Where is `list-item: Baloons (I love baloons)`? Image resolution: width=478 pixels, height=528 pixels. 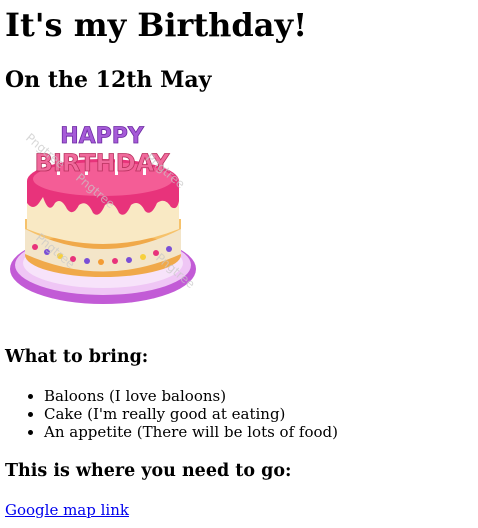 list-item: Baloons (I love baloons) is located at coordinates (258, 396).